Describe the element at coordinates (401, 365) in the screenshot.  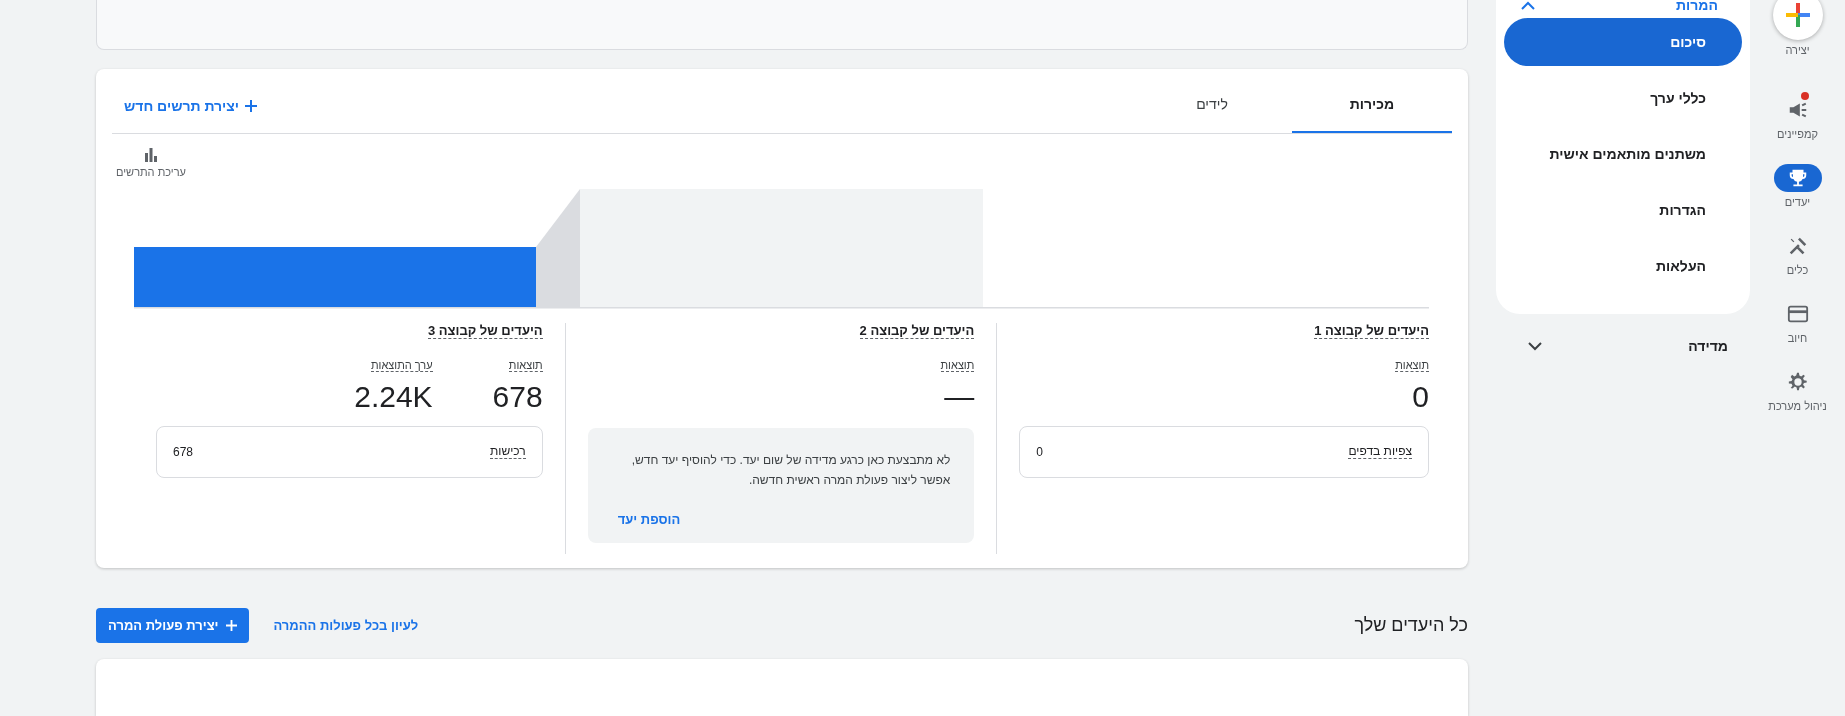
I see `metric-label: ערך התוצאות` at that location.